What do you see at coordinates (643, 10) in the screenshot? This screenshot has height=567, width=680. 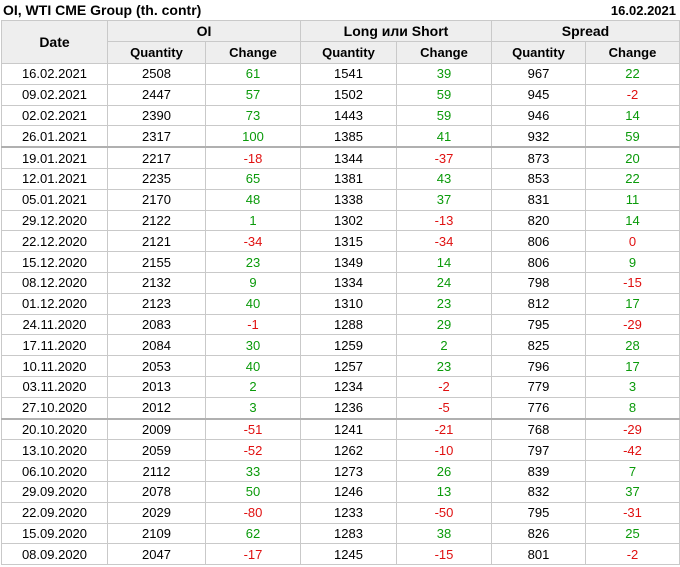 I see `report-date: 16.02.2021` at bounding box center [643, 10].